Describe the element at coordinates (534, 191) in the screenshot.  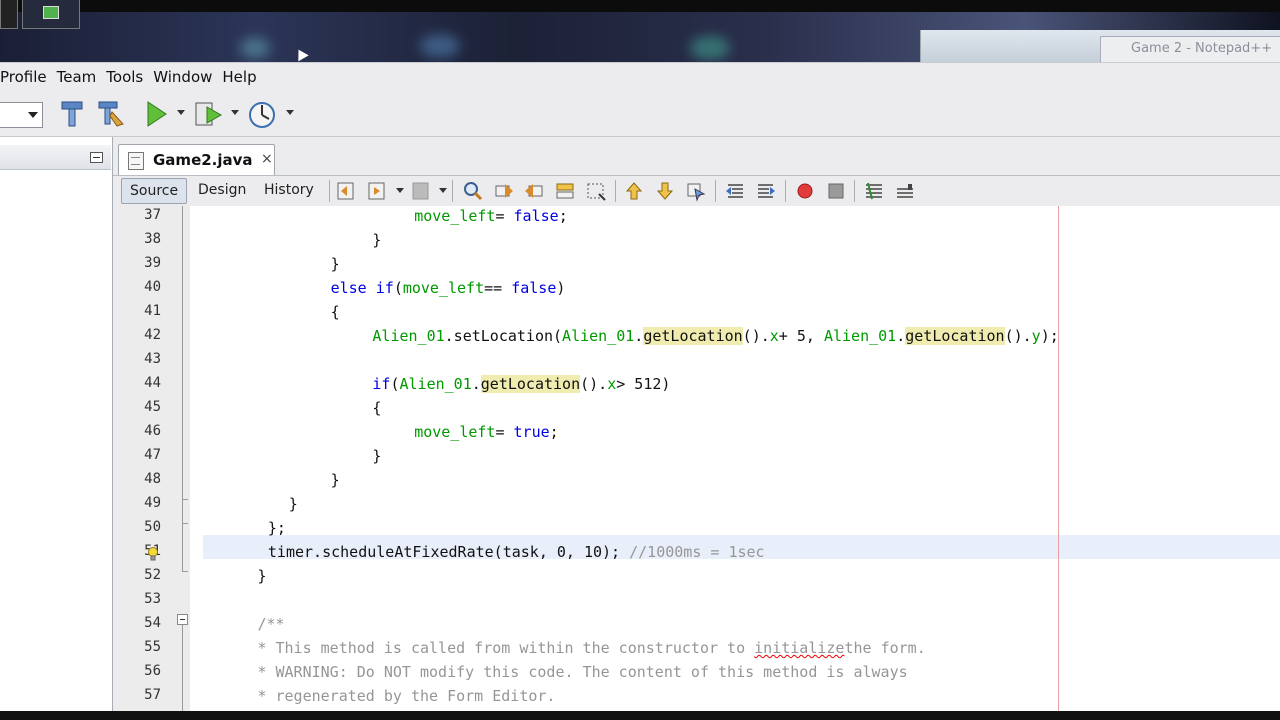
I see `find-next-icon` at that location.